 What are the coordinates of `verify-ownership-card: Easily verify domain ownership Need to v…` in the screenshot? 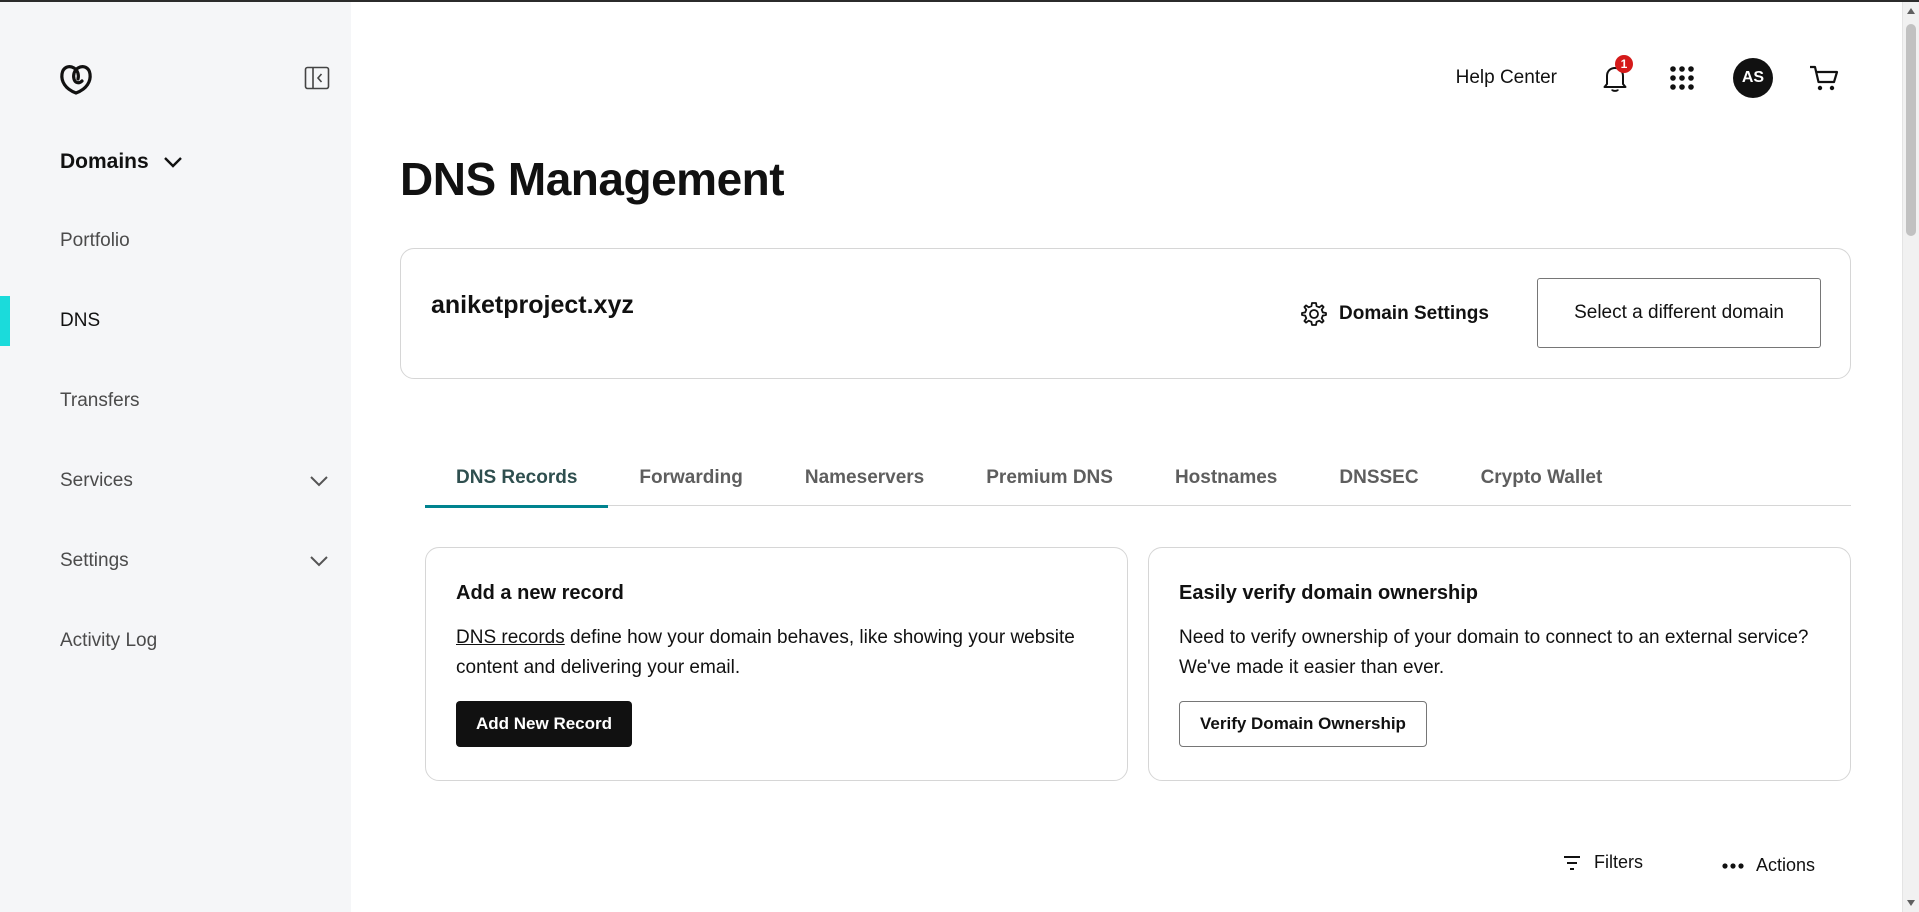 It's located at (1499, 664).